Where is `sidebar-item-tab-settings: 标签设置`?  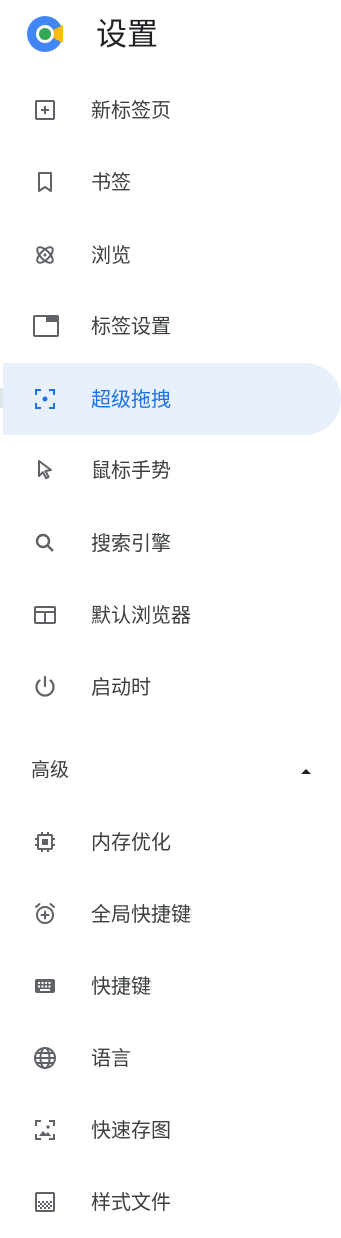
sidebar-item-tab-settings: 标签设置 is located at coordinates (170, 326).